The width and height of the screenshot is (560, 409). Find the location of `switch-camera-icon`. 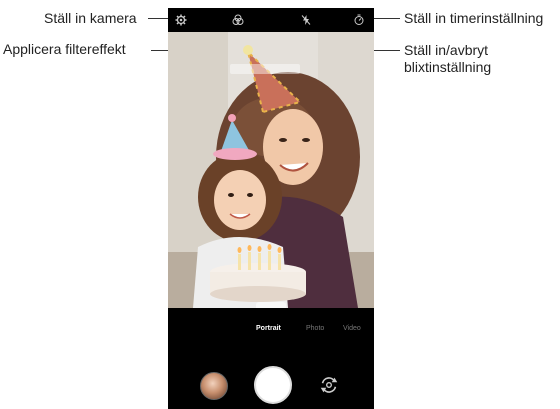

switch-camera-icon is located at coordinates (329, 385).